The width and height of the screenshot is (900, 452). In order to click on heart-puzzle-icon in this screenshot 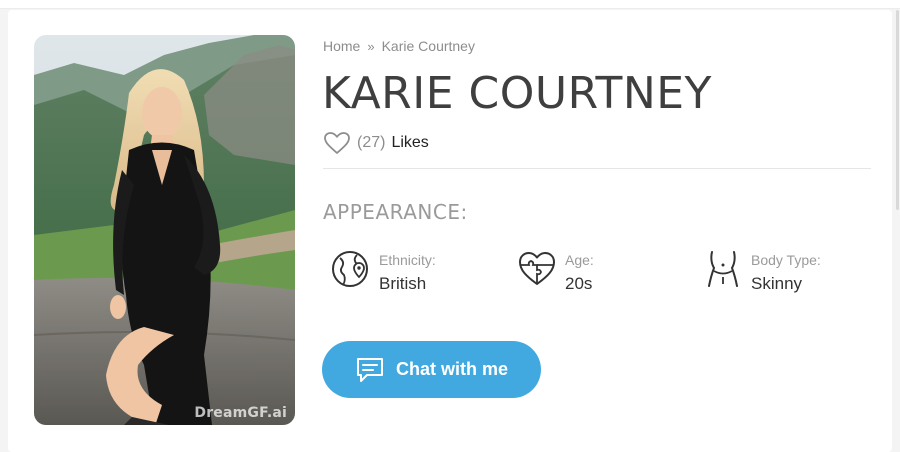, I will do `click(537, 268)`.